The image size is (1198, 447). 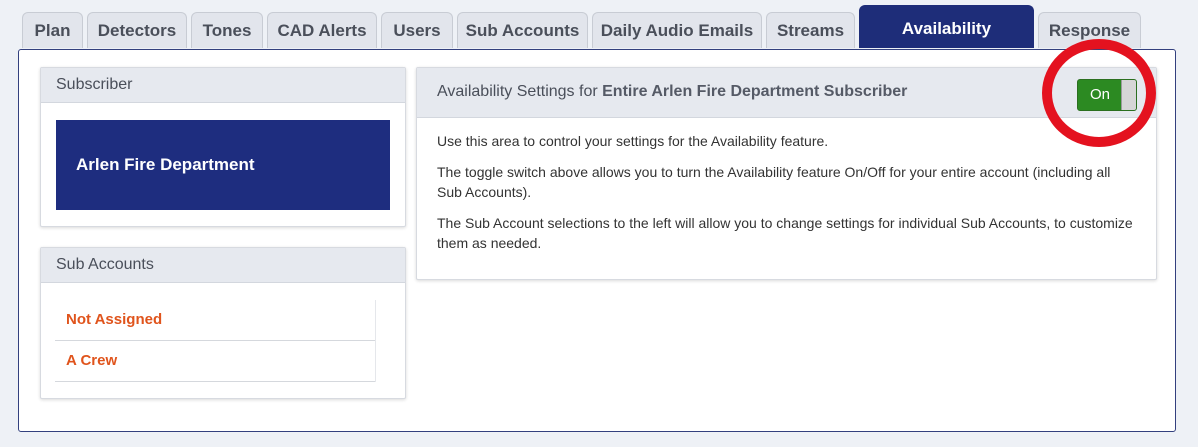 I want to click on tab-detectors: Detectors, so click(x=137, y=30).